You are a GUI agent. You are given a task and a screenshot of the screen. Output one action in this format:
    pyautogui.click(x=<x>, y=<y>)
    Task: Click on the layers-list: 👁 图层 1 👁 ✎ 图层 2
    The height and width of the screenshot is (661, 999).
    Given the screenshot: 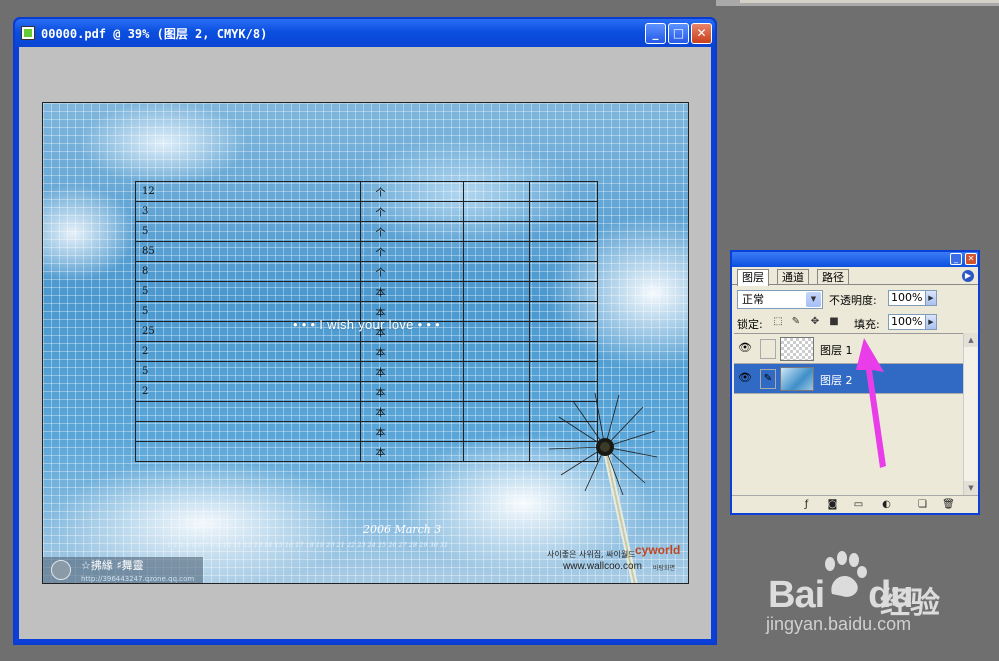 What is the action you would take?
    pyautogui.click(x=849, y=414)
    